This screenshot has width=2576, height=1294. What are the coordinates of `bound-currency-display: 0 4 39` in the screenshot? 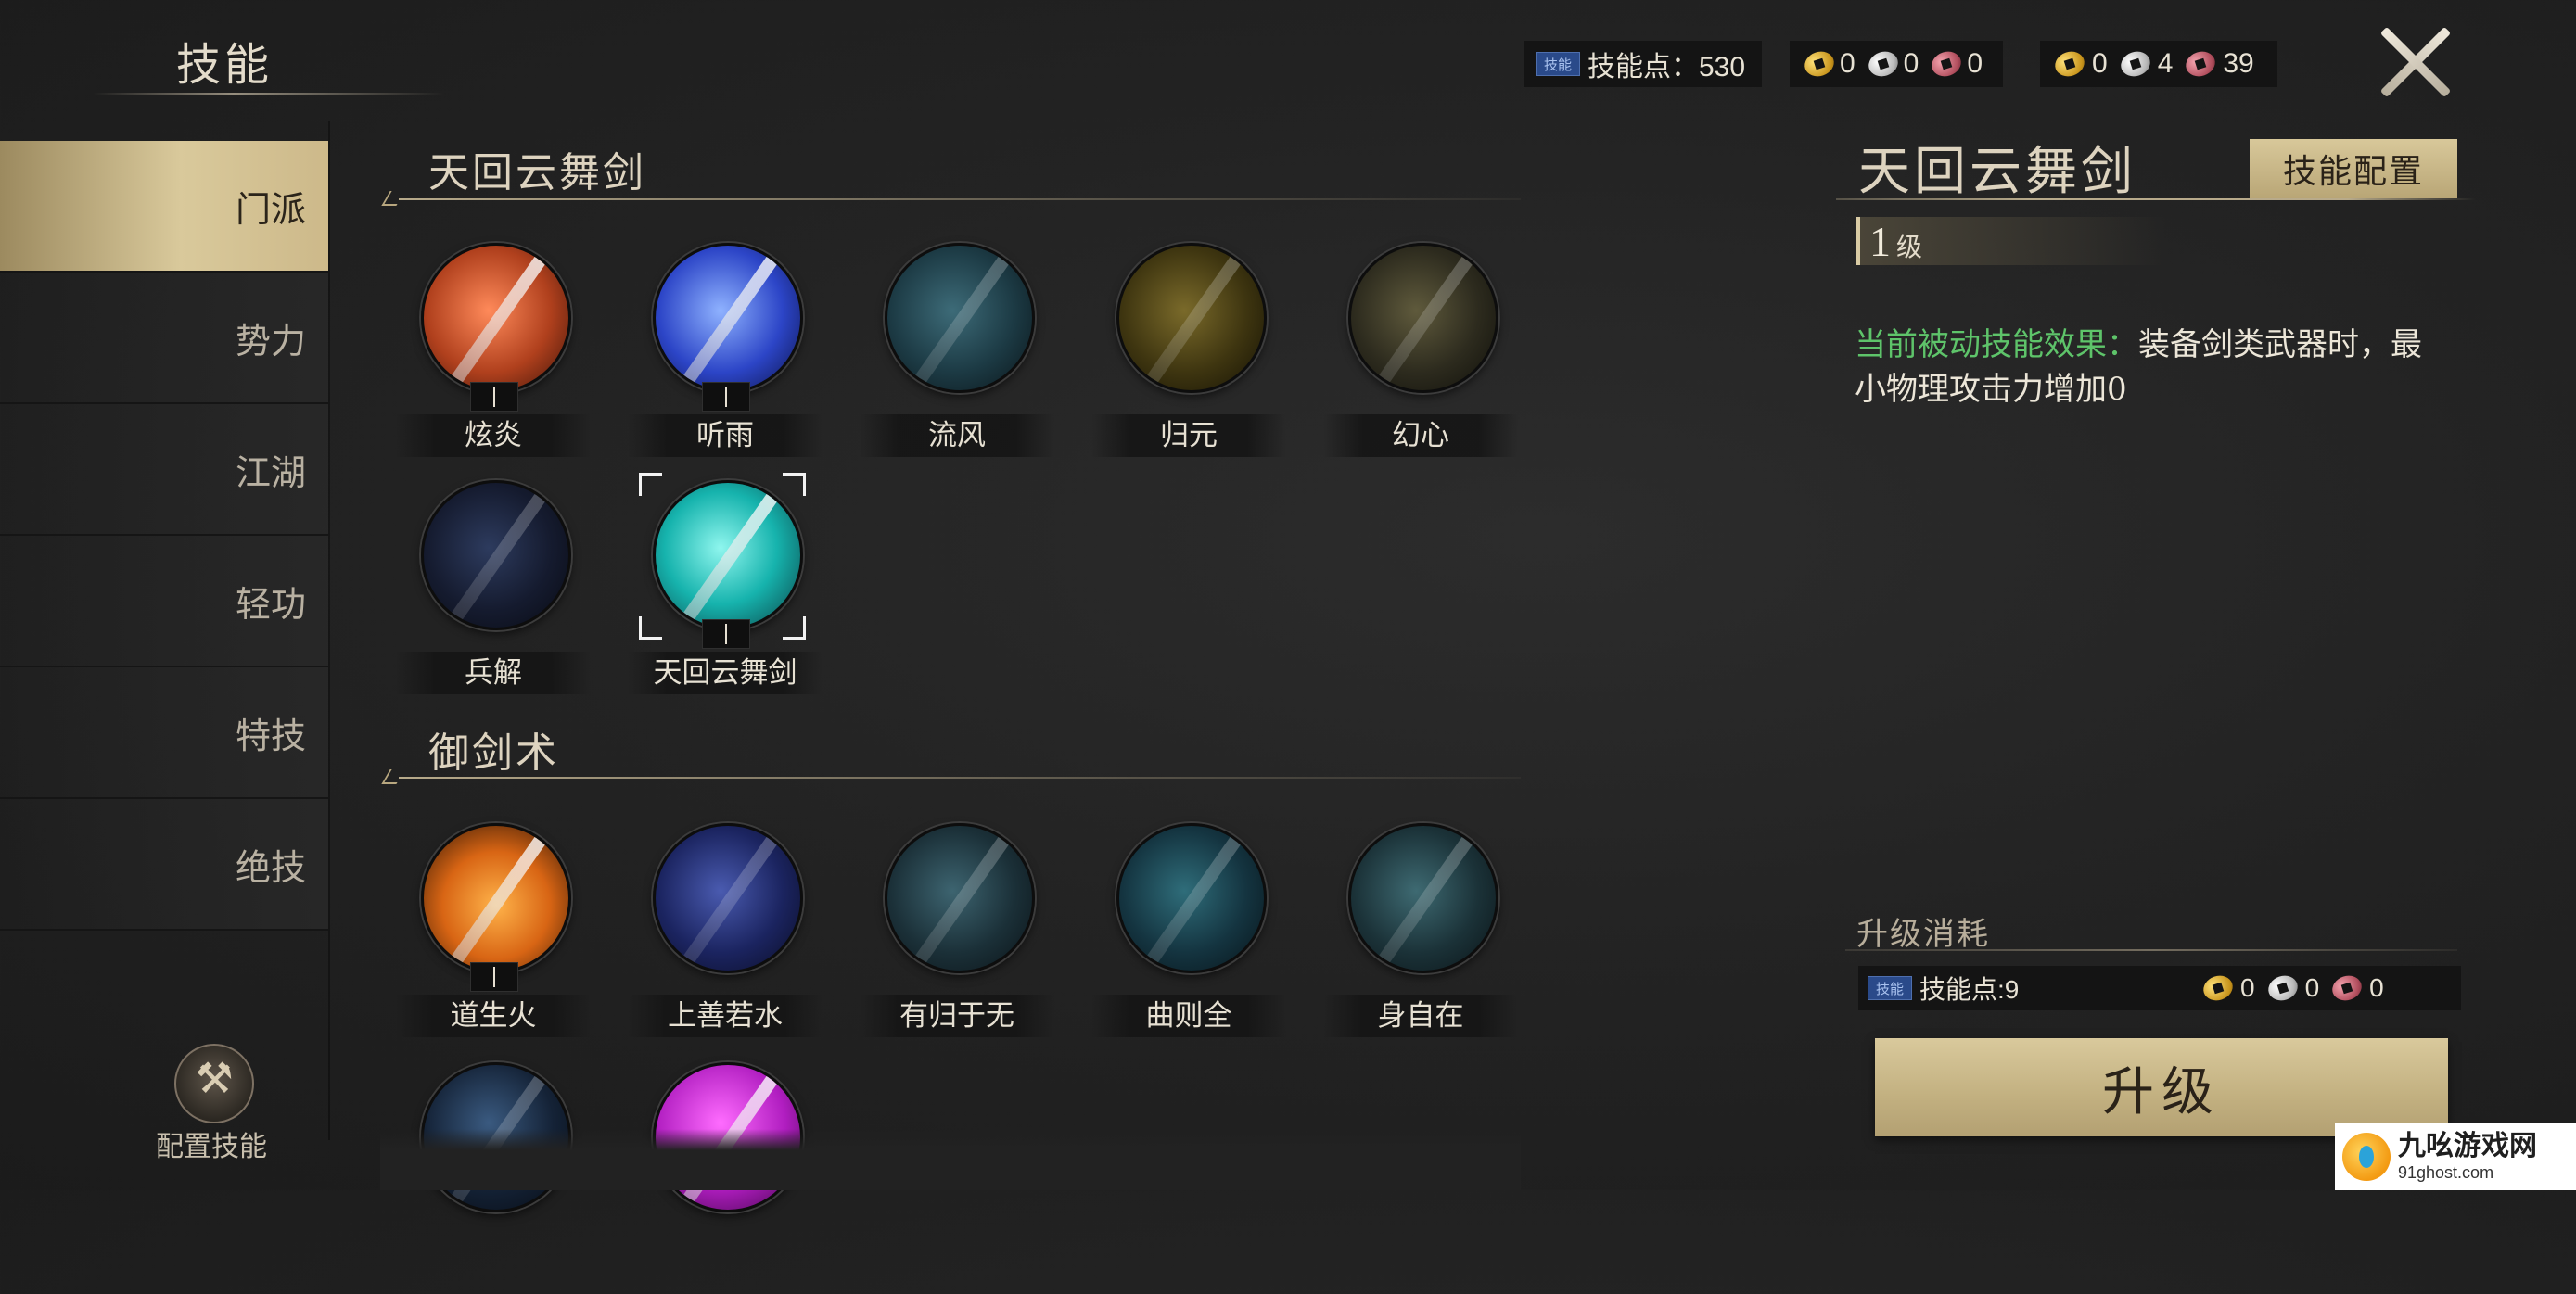 It's located at (2158, 64).